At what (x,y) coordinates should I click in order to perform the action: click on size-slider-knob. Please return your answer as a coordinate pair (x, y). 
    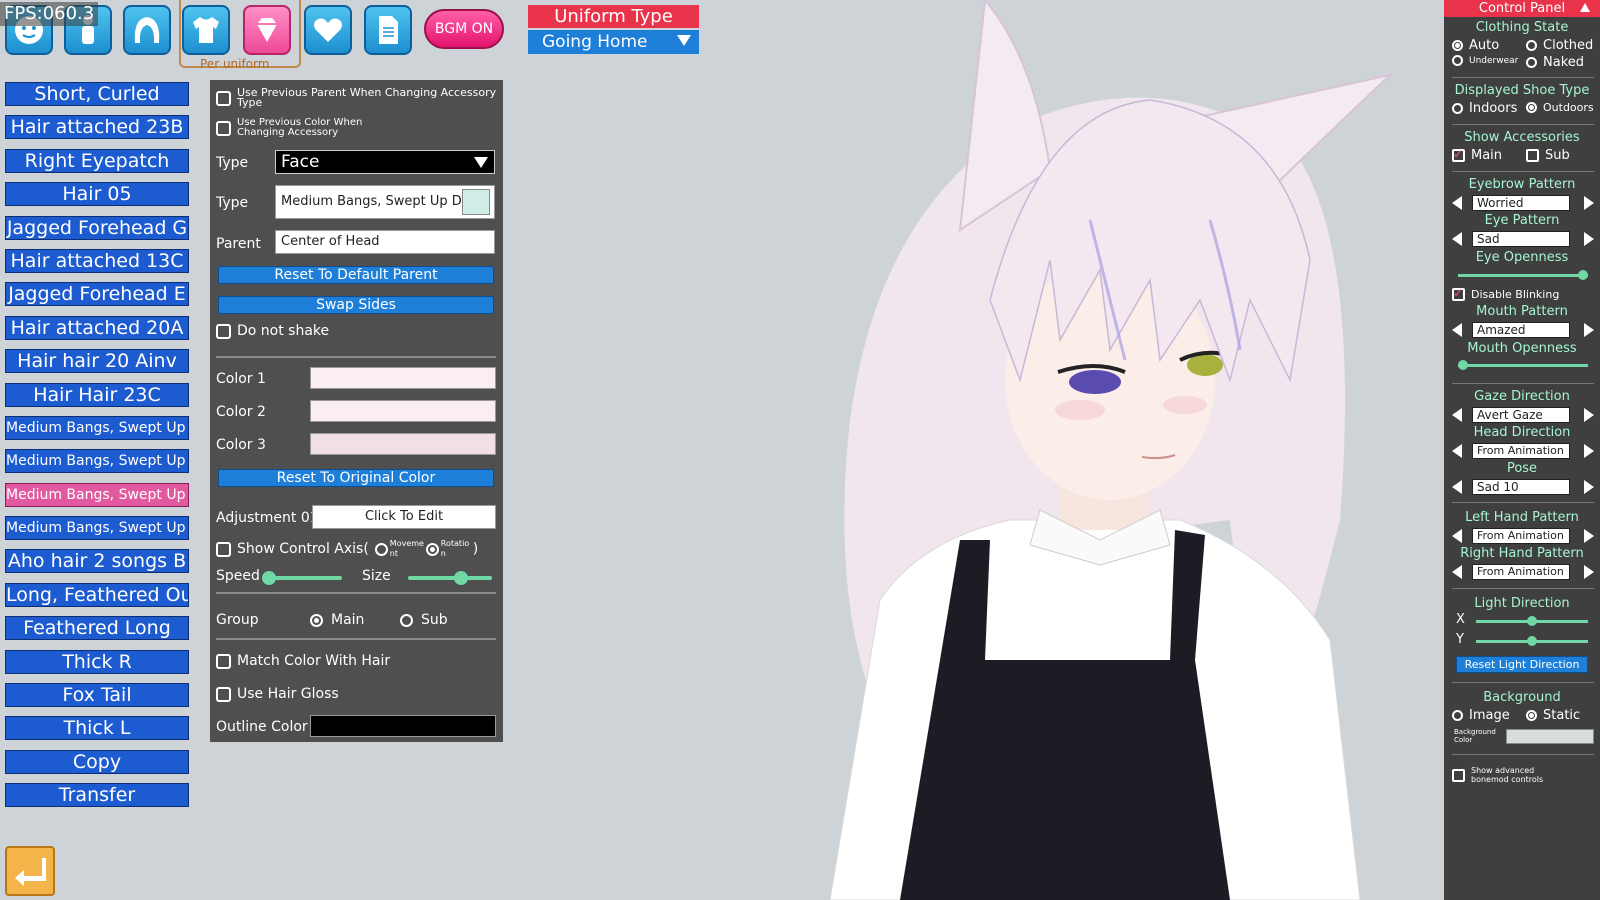
    Looking at the image, I should click on (460, 578).